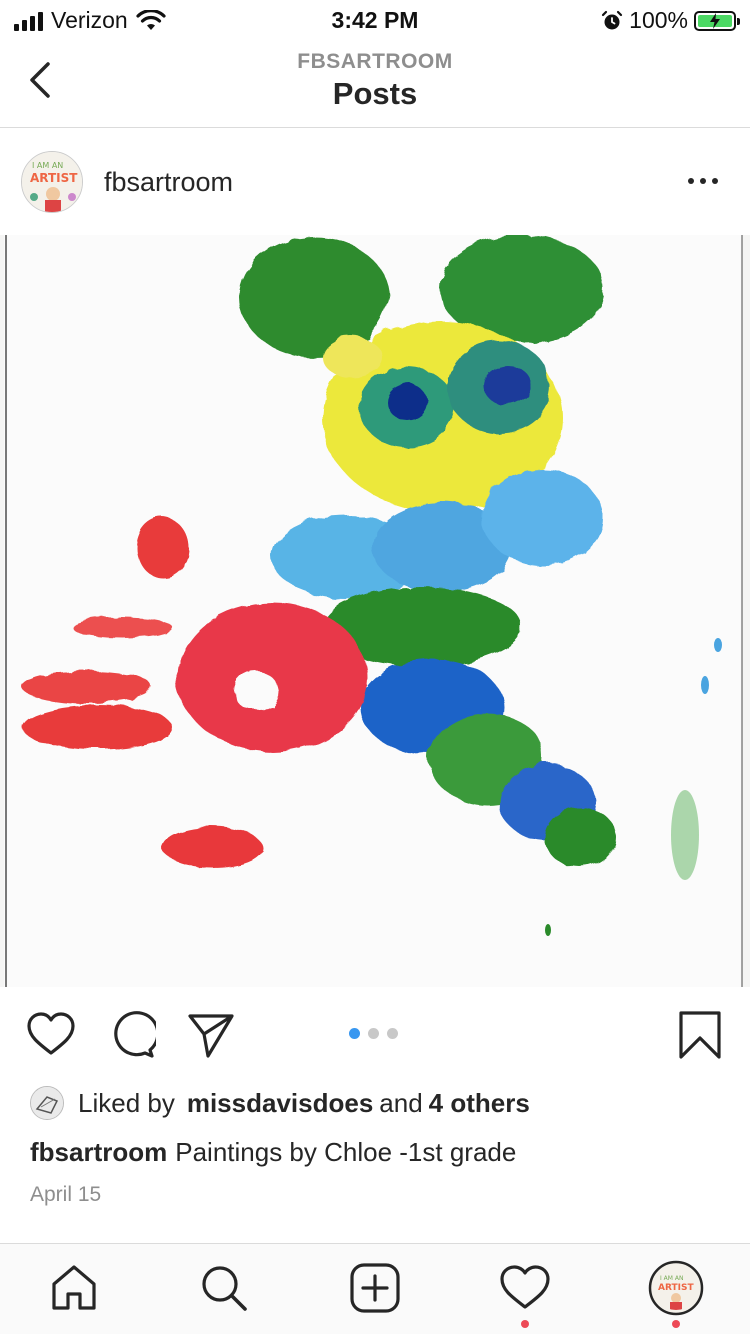  I want to click on nav-header: FBSARTROOM Posts, so click(375, 84).